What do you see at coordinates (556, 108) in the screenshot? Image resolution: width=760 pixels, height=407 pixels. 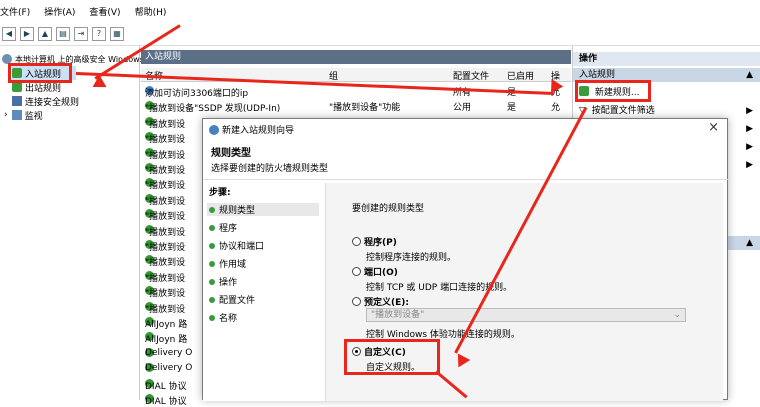 I see `rule-action: 允` at bounding box center [556, 108].